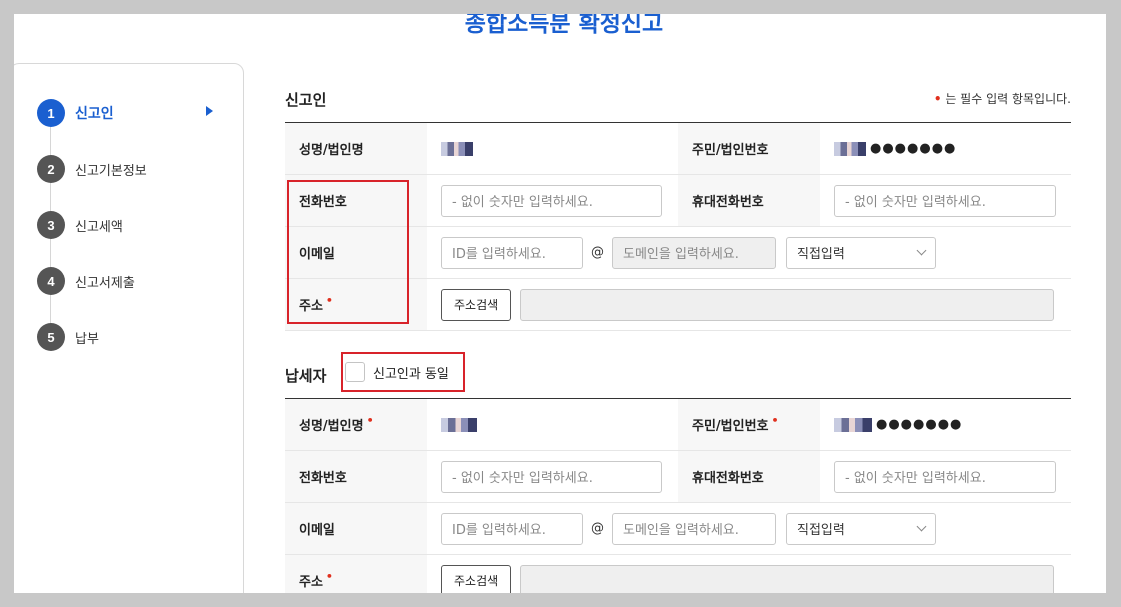 This screenshot has height=607, width=1121. I want to click on taxpayer-mobile-input: - 없이 숫자만 입력하세요., so click(945, 476).